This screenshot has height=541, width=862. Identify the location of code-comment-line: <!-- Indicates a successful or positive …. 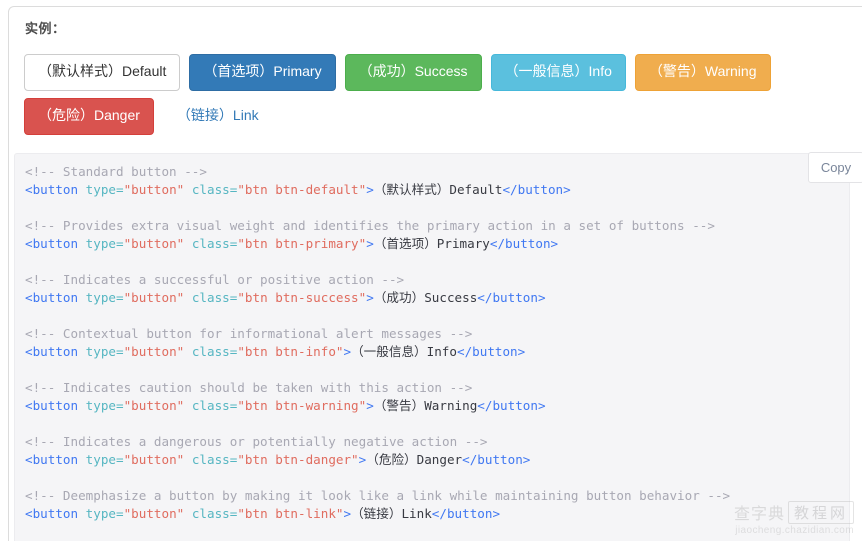
(215, 279).